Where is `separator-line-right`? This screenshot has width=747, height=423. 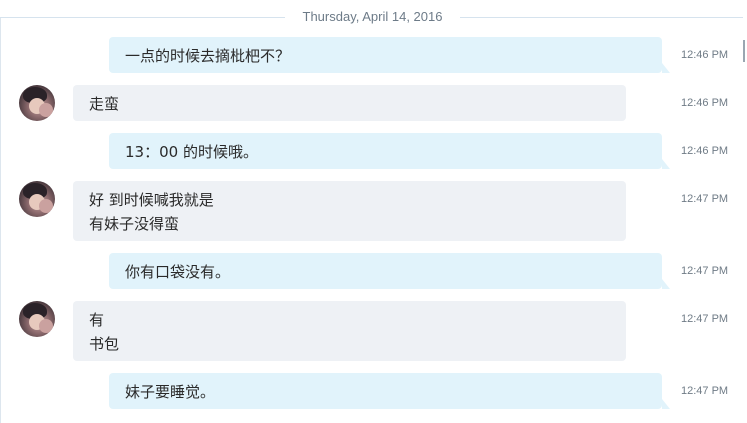
separator-line-right is located at coordinates (601, 17).